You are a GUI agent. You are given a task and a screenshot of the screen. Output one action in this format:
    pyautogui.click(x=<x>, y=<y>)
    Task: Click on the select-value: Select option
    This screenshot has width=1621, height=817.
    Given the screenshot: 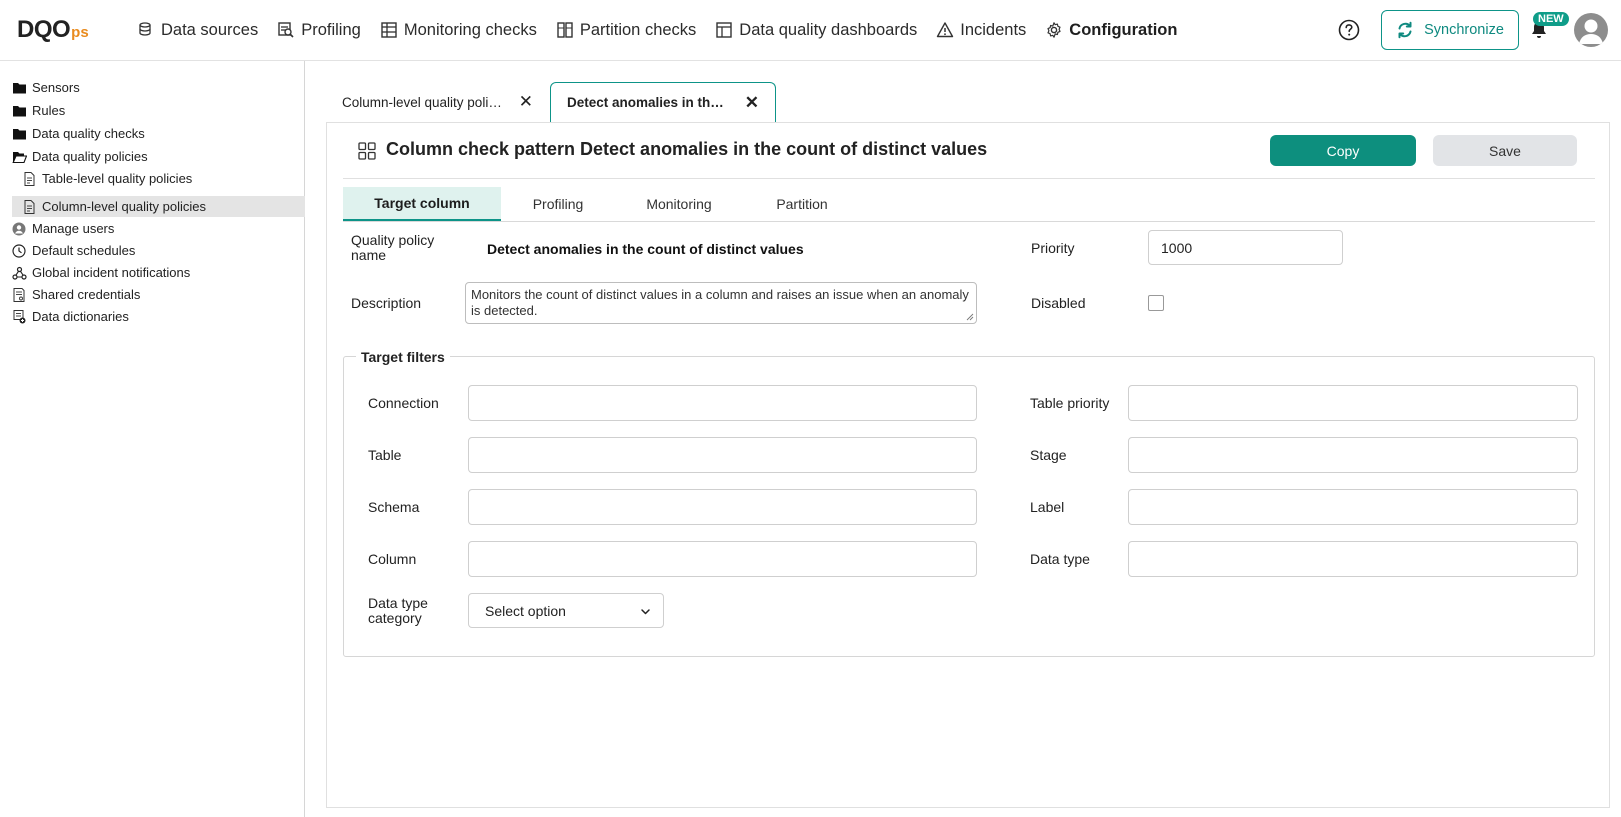 What is the action you would take?
    pyautogui.click(x=525, y=610)
    